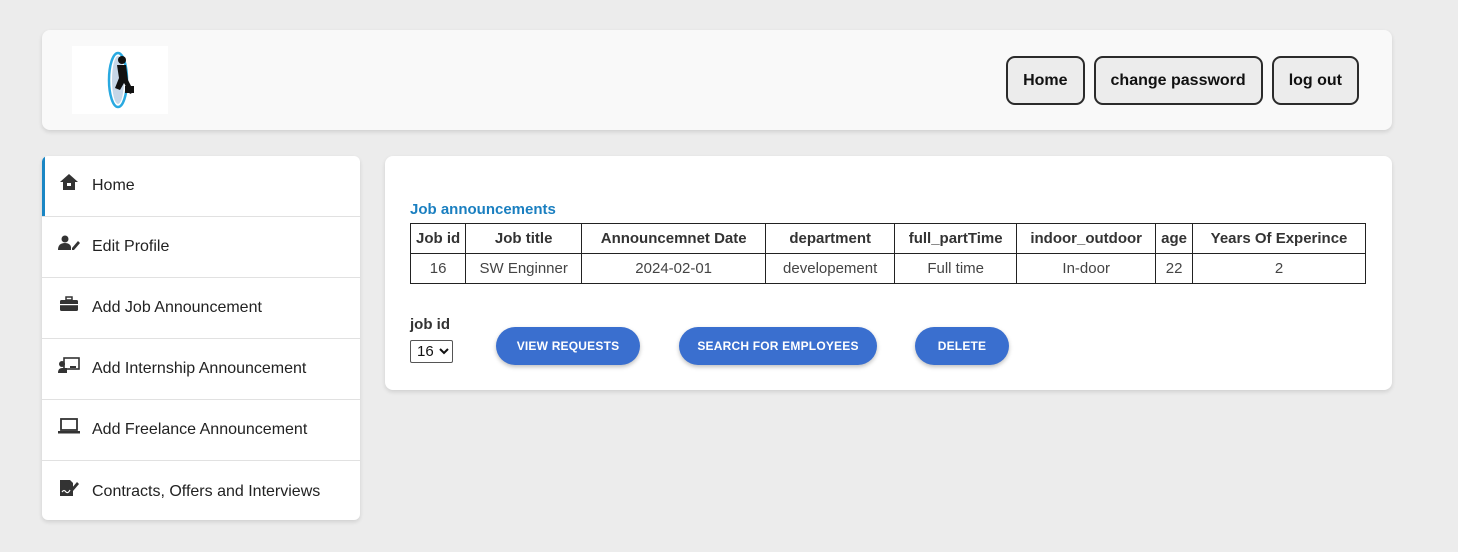 The image size is (1458, 552). Describe the element at coordinates (956, 238) in the screenshot. I see `column-header: full_partTime` at that location.